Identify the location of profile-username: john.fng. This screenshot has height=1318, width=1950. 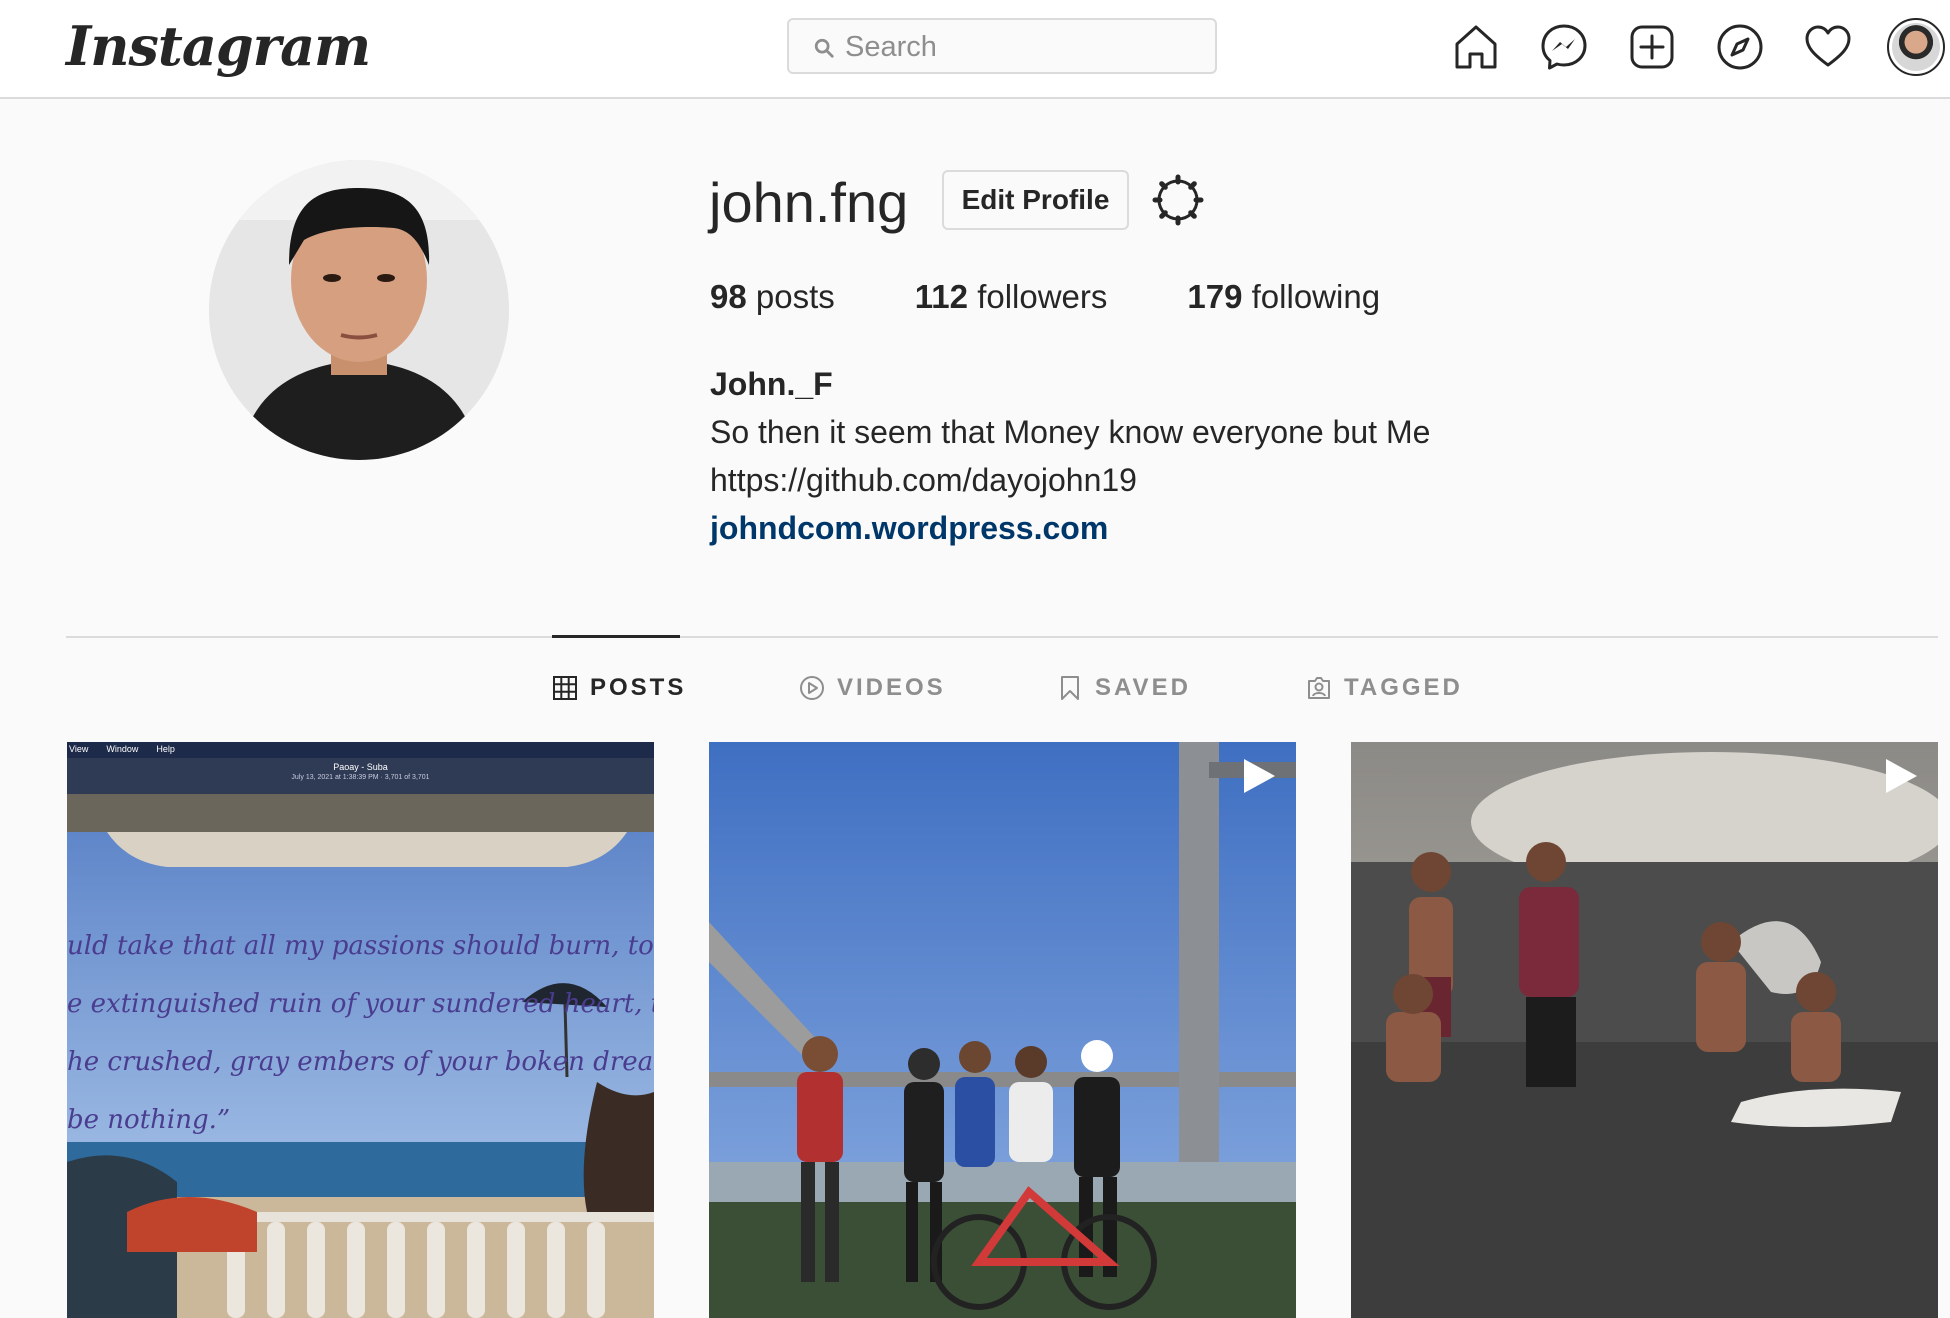
(809, 202).